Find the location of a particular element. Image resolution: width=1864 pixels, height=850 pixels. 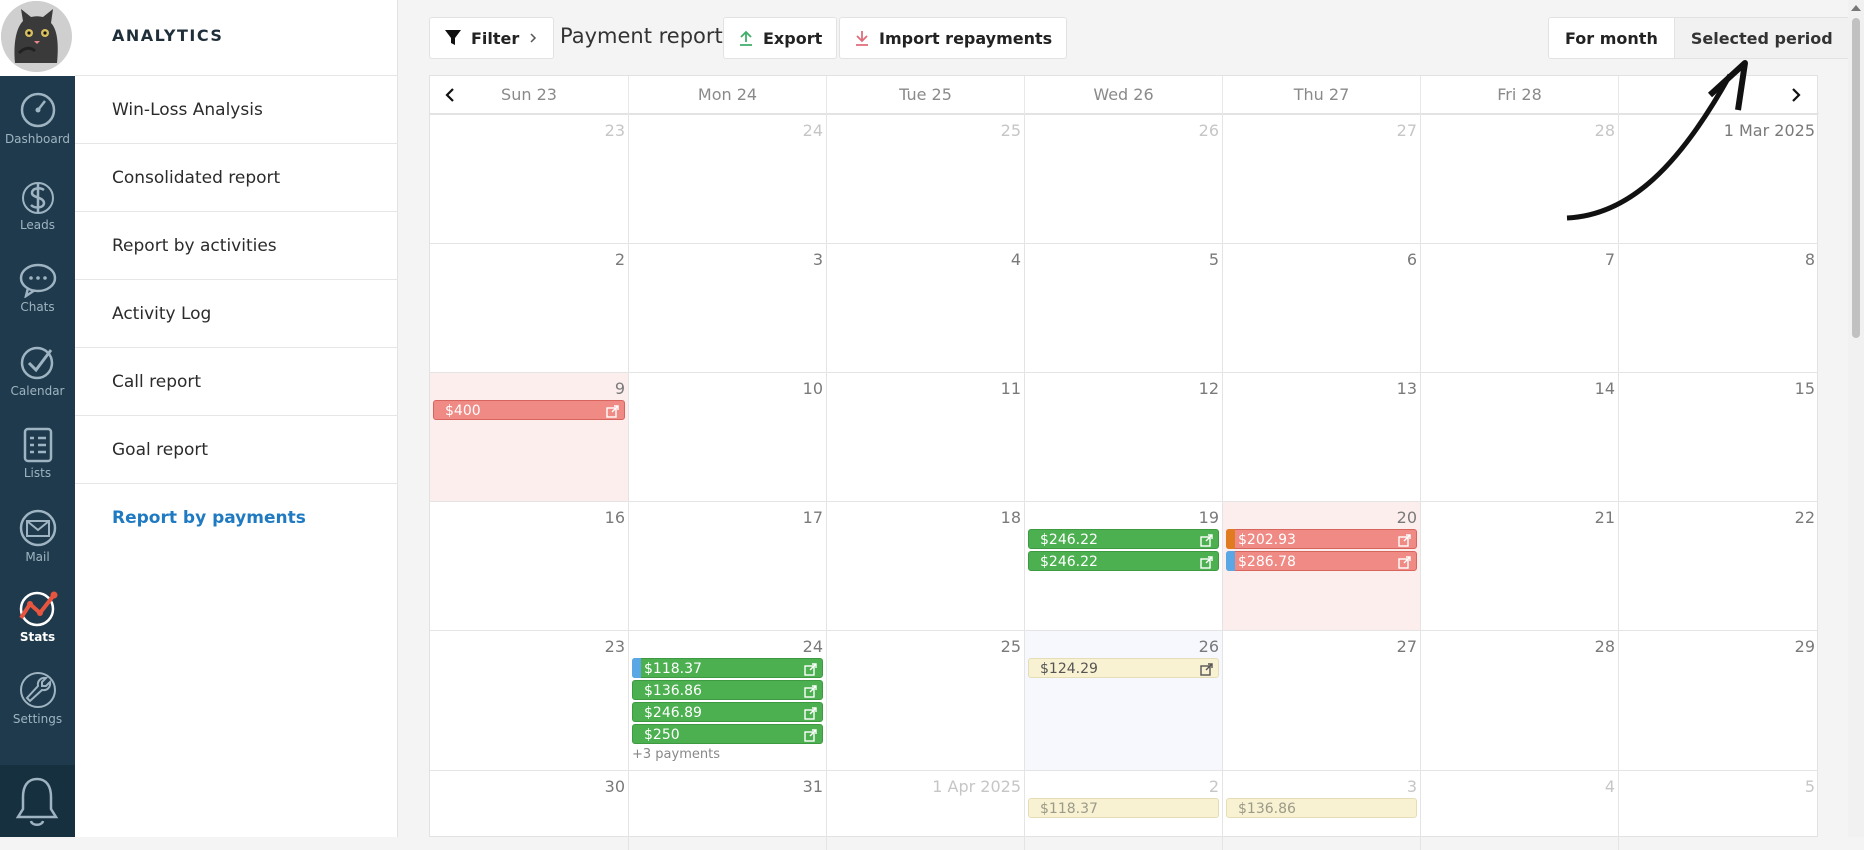

calendar-day-cell: 1 Apr 2025 is located at coordinates (925, 810).